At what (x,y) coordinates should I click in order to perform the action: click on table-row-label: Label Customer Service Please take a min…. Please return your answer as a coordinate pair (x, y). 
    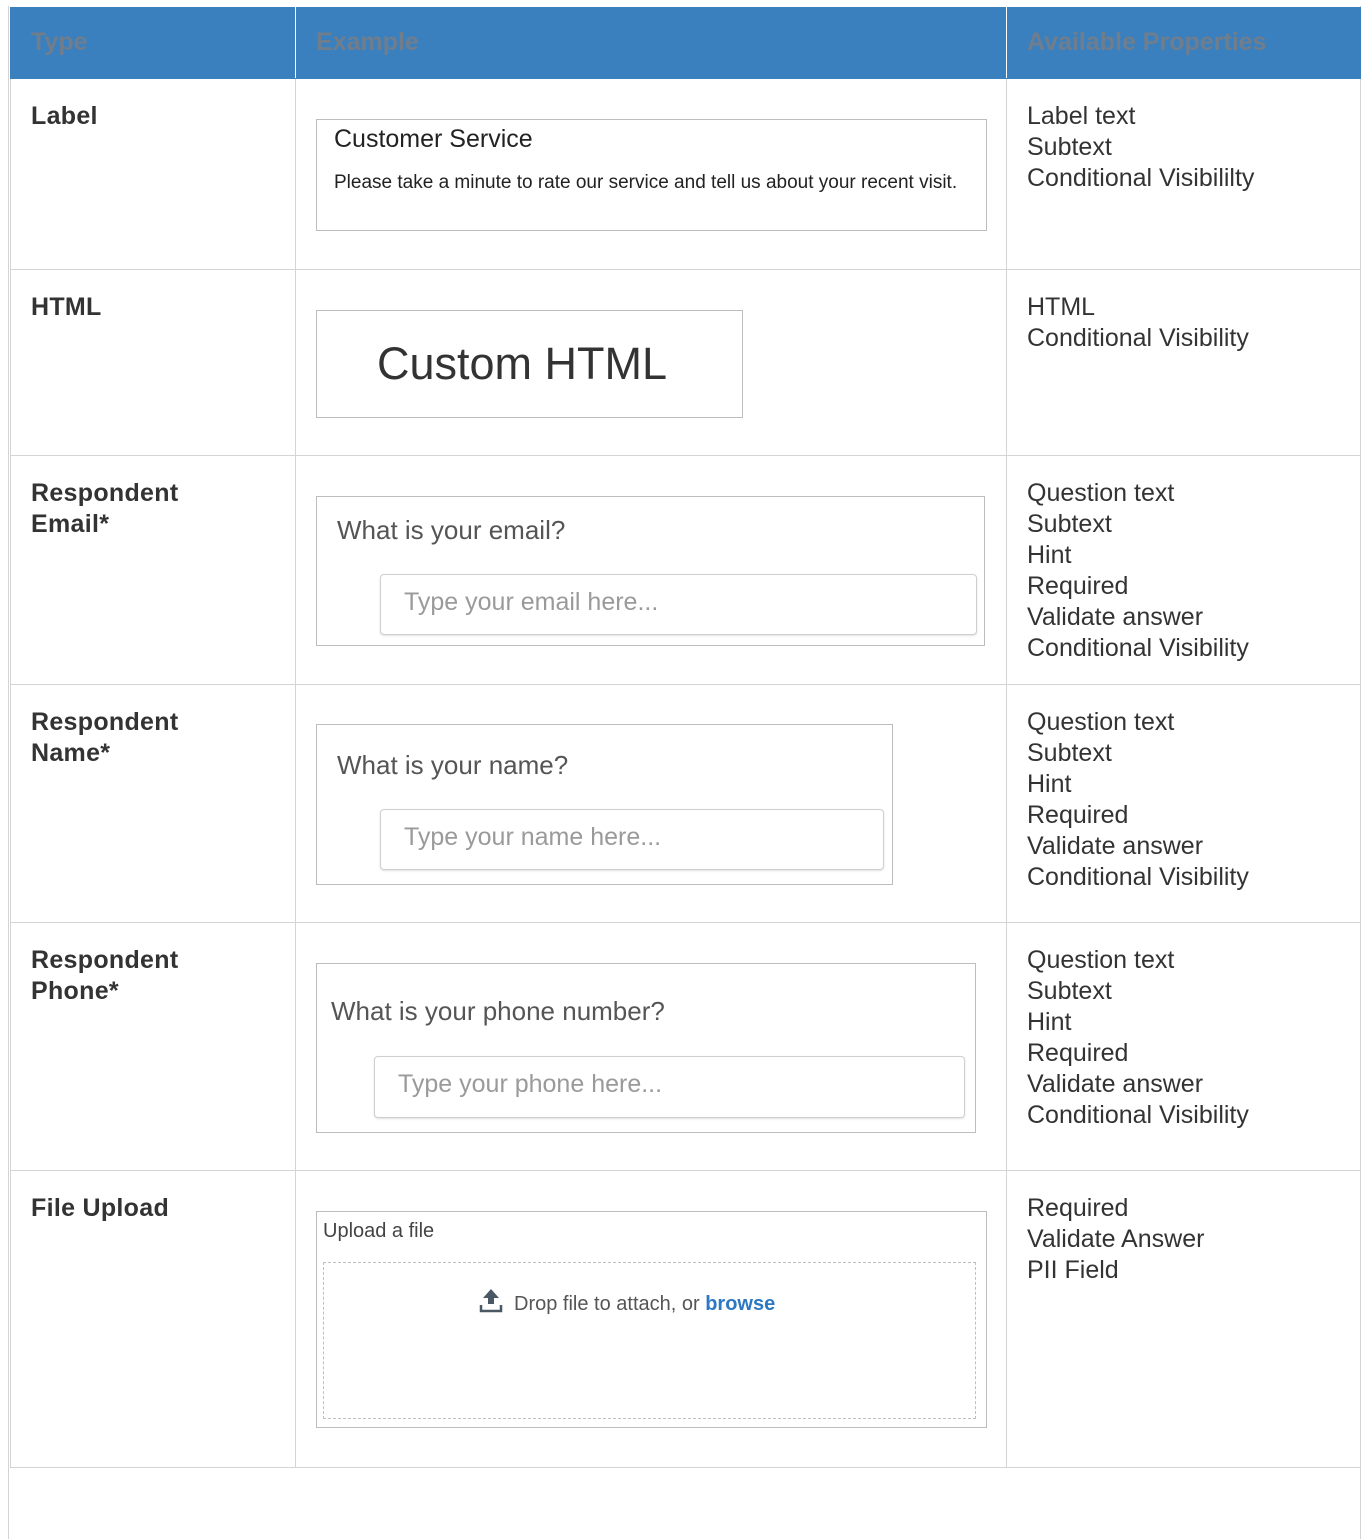
    Looking at the image, I should click on (685, 174).